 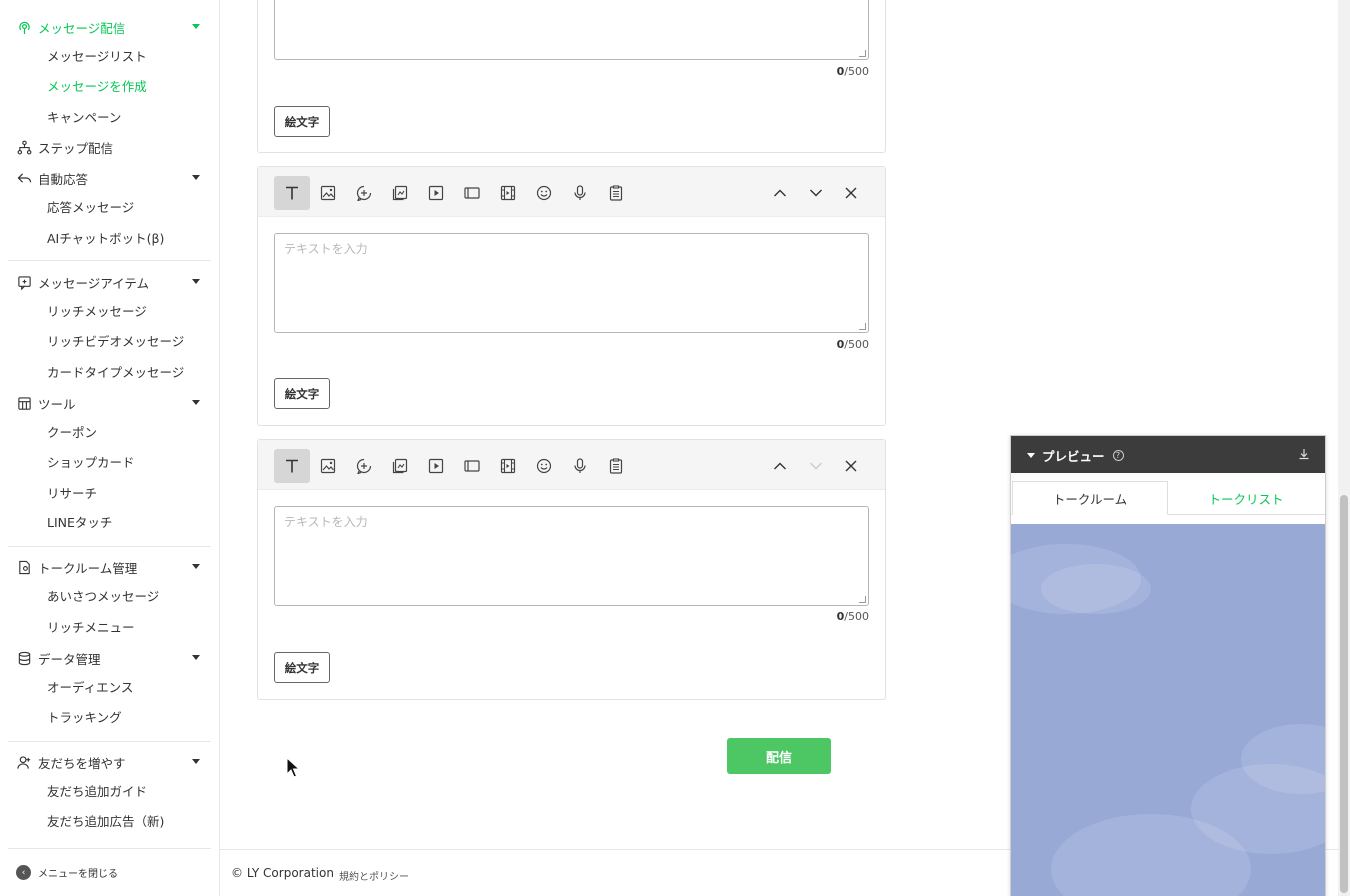 I want to click on nav-reply-message: 応答メッセージ, so click(x=90, y=208).